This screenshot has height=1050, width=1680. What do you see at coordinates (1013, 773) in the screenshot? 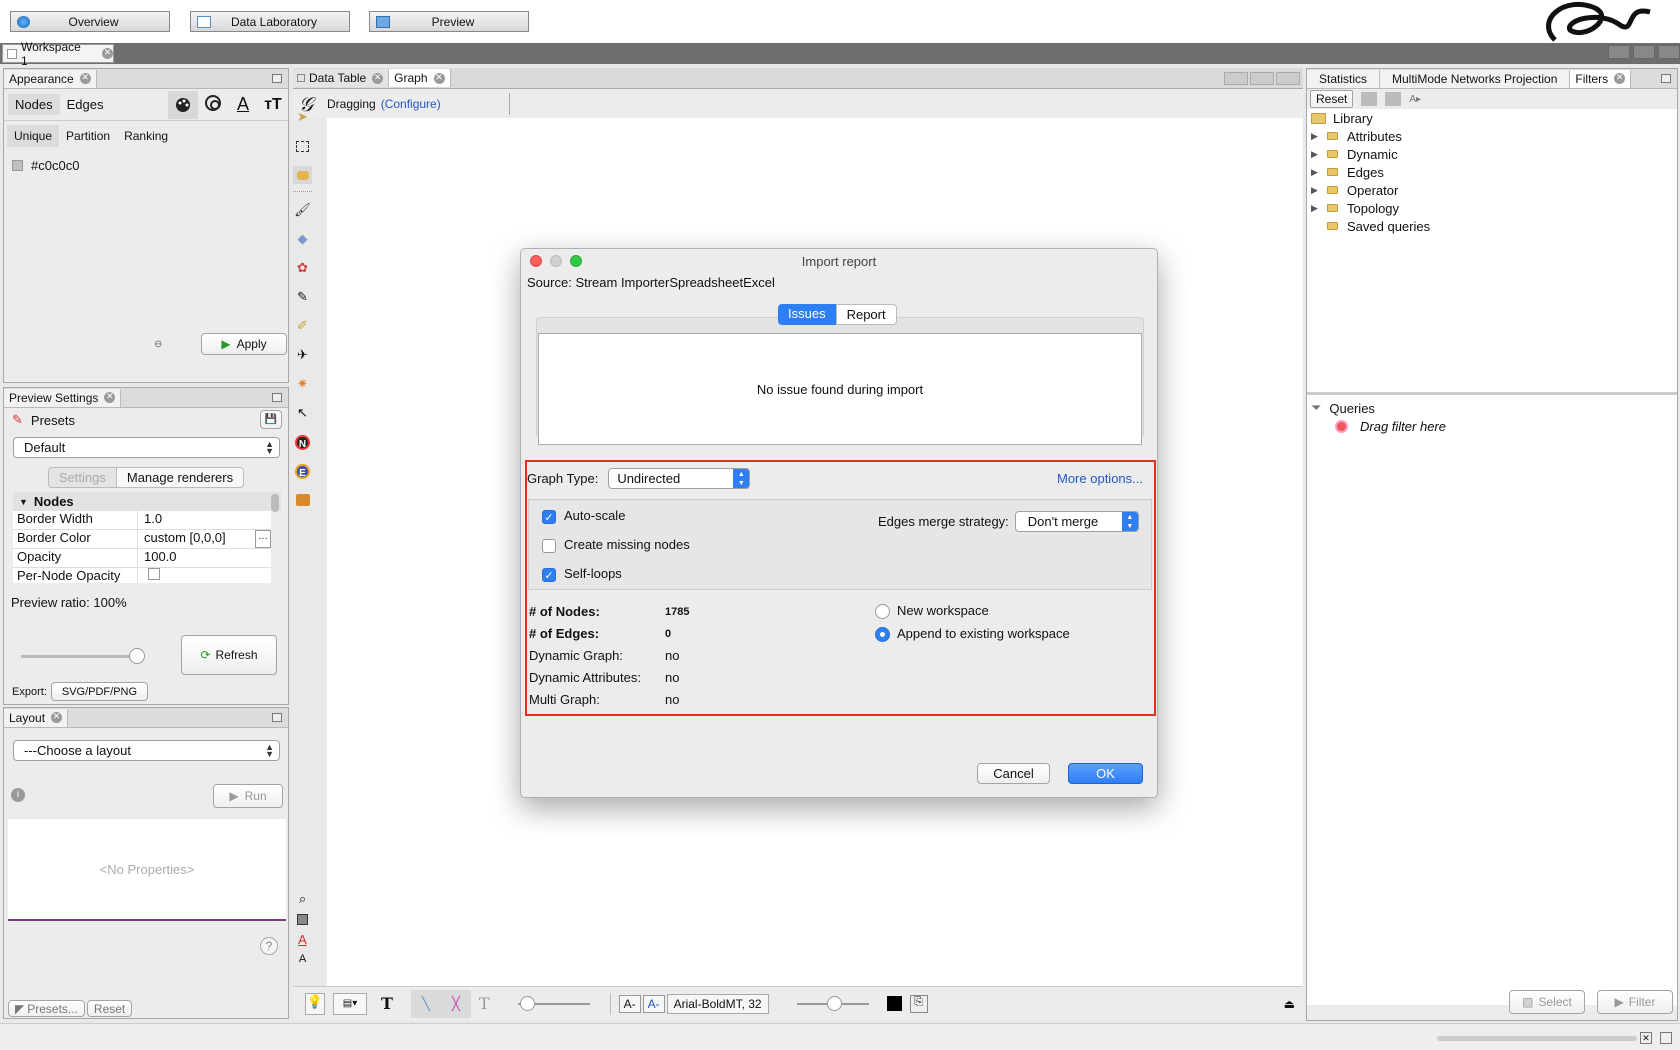
I see `cancel-button: Cancel` at bounding box center [1013, 773].